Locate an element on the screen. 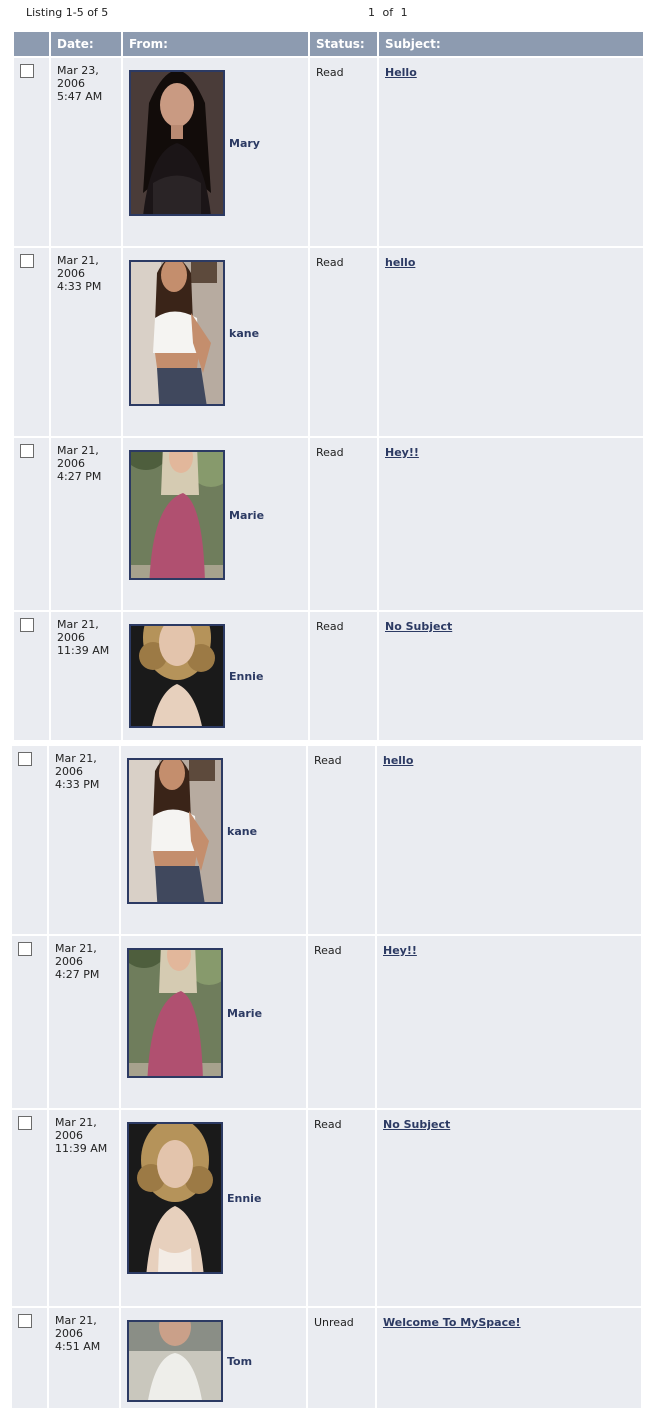 Image resolution: width=648 pixels, height=1414 pixels. from-cell: Mary is located at coordinates (215, 152).